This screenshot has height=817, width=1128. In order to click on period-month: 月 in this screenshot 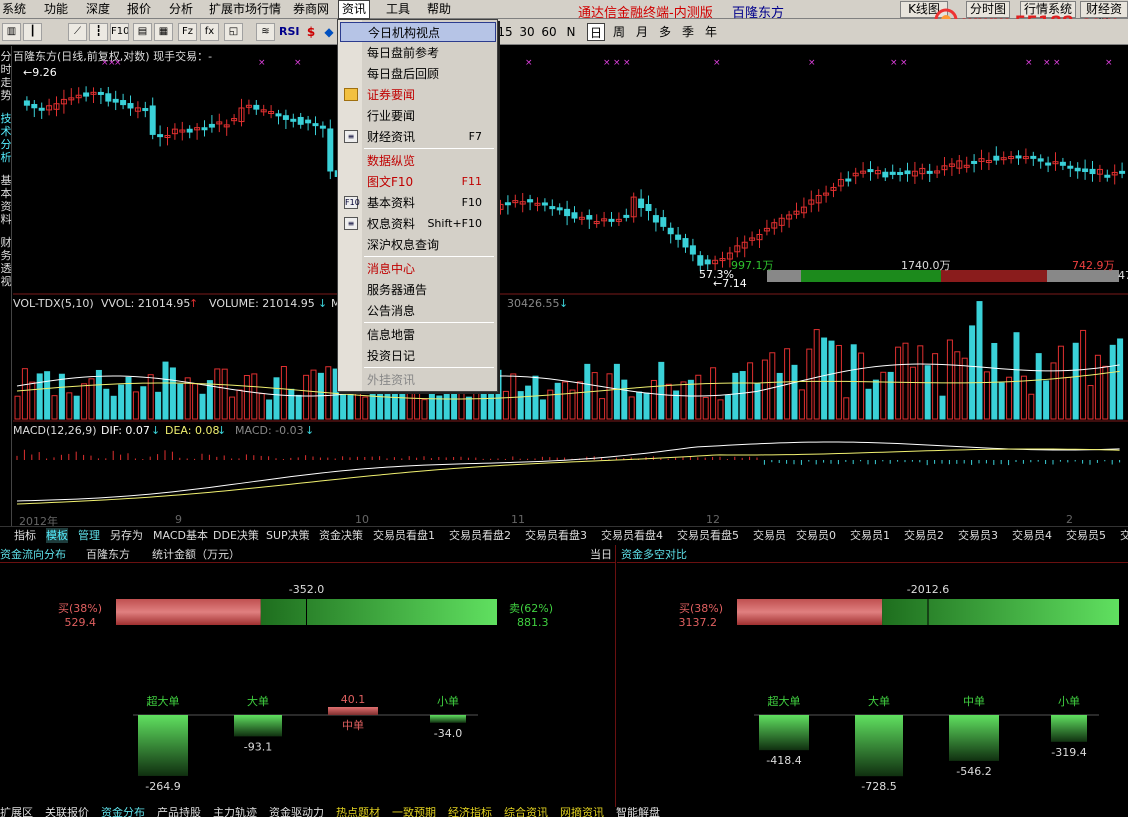, I will do `click(642, 32)`.